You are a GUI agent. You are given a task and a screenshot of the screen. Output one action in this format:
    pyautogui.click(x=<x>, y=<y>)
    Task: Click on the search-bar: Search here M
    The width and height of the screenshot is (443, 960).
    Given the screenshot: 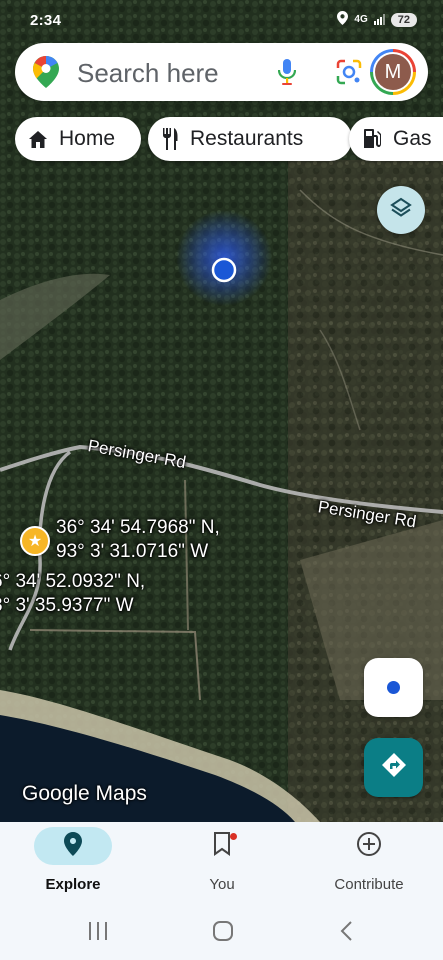 What is the action you would take?
    pyautogui.click(x=221, y=72)
    